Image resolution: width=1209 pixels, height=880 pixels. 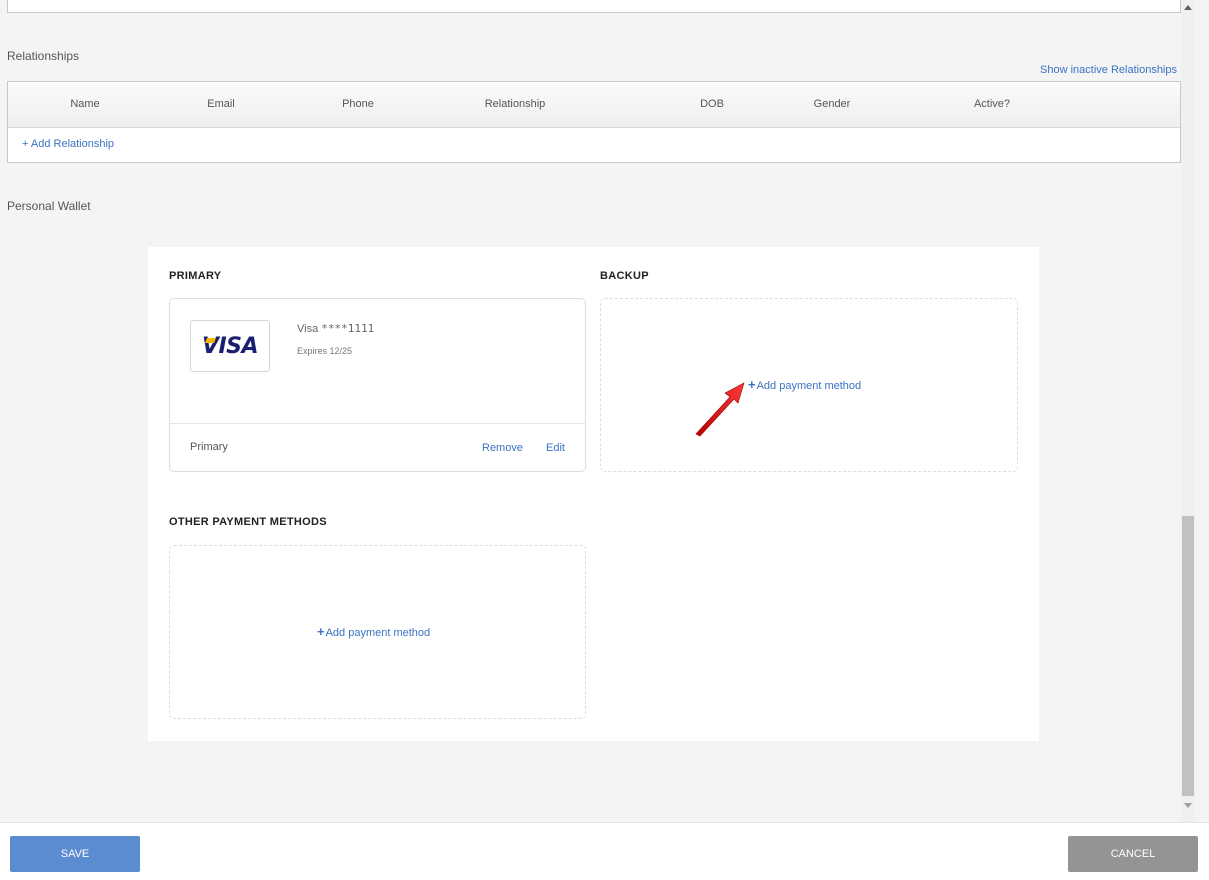 I want to click on card-divider, so click(x=377, y=423).